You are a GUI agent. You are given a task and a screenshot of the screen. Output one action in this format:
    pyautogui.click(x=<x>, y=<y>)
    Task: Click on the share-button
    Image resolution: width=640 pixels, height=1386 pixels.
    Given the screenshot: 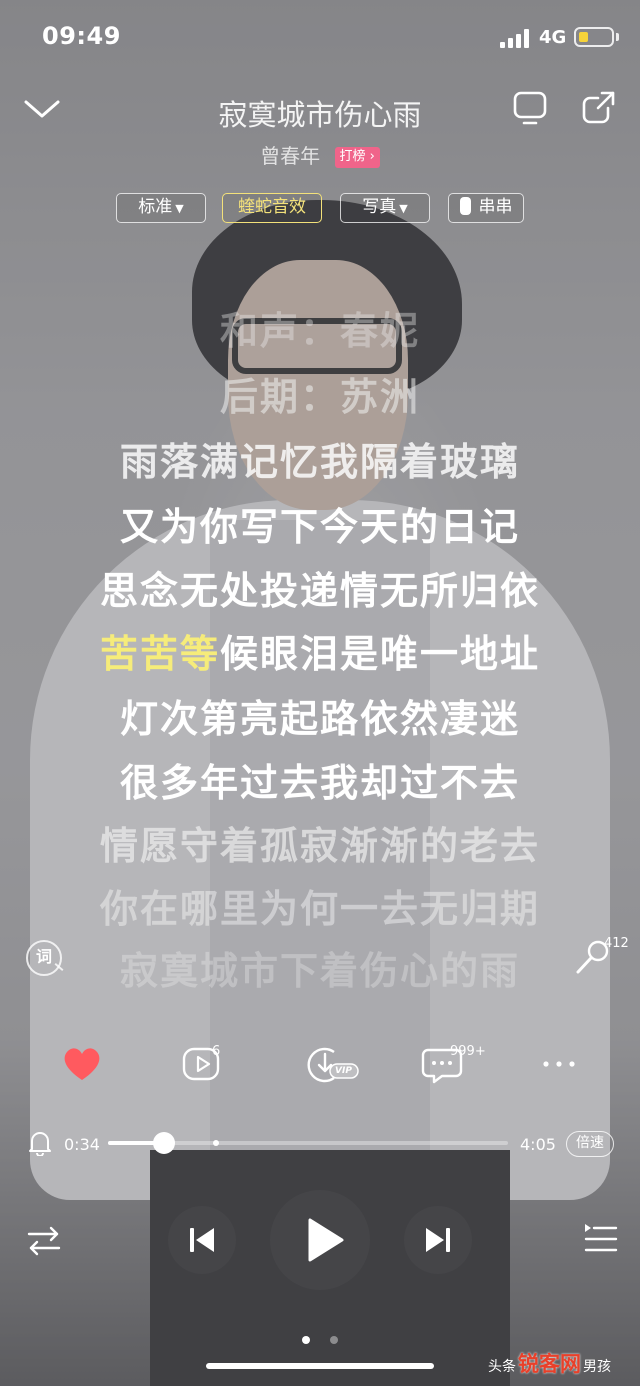 What is the action you would take?
    pyautogui.click(x=598, y=108)
    